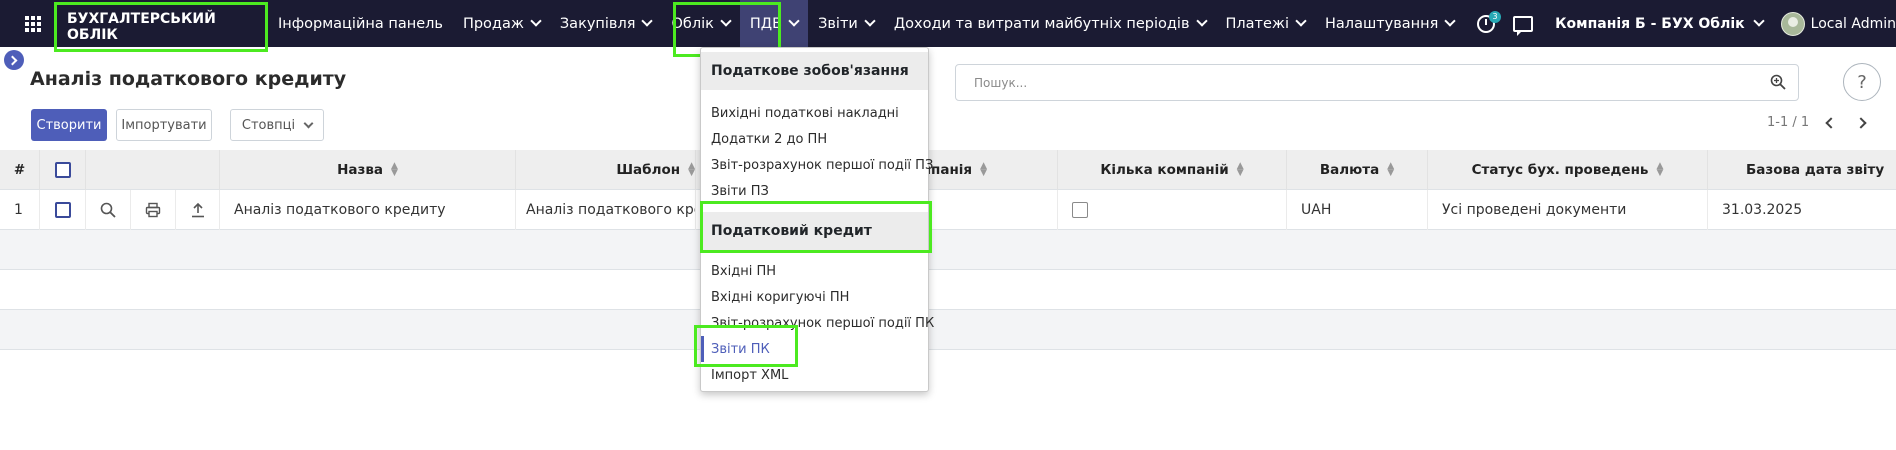 The image size is (1896, 450). Describe the element at coordinates (1815, 170) in the screenshot. I see `col-base-date-label: Базова дата звіту` at that location.